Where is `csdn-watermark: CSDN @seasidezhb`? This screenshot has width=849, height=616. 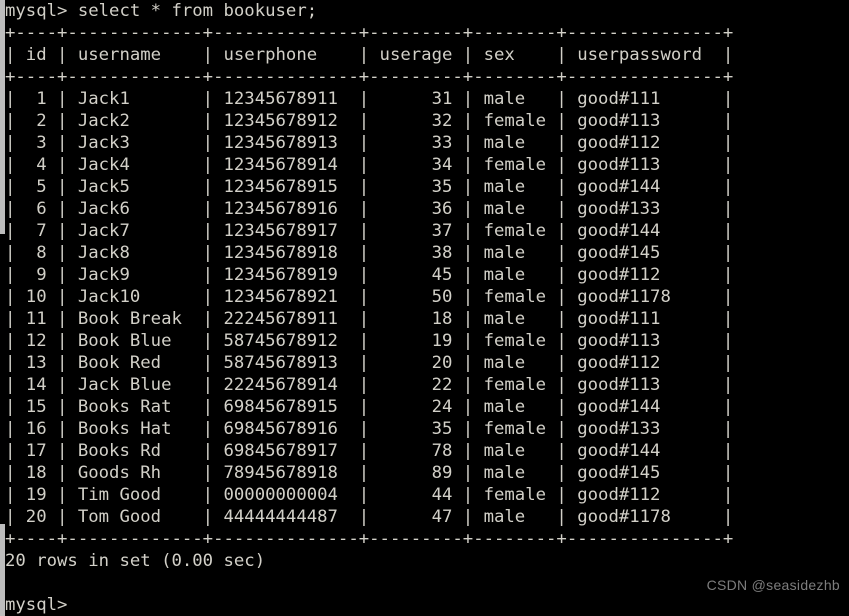
csdn-watermark: CSDN @seasidezhb is located at coordinates (773, 585).